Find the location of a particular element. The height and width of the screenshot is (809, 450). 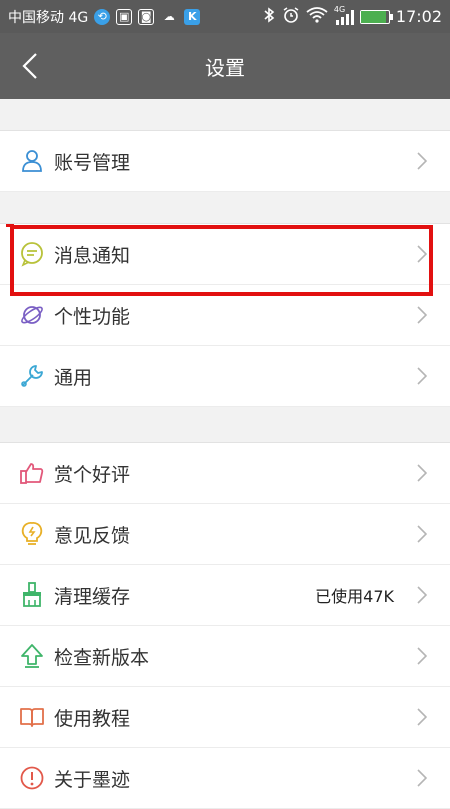

settings-item-label: 使用教程 is located at coordinates (92, 718).